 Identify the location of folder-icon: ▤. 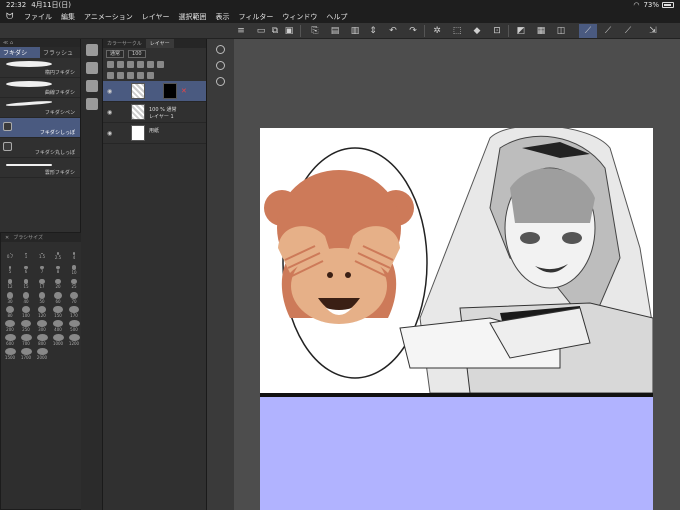
(335, 31).